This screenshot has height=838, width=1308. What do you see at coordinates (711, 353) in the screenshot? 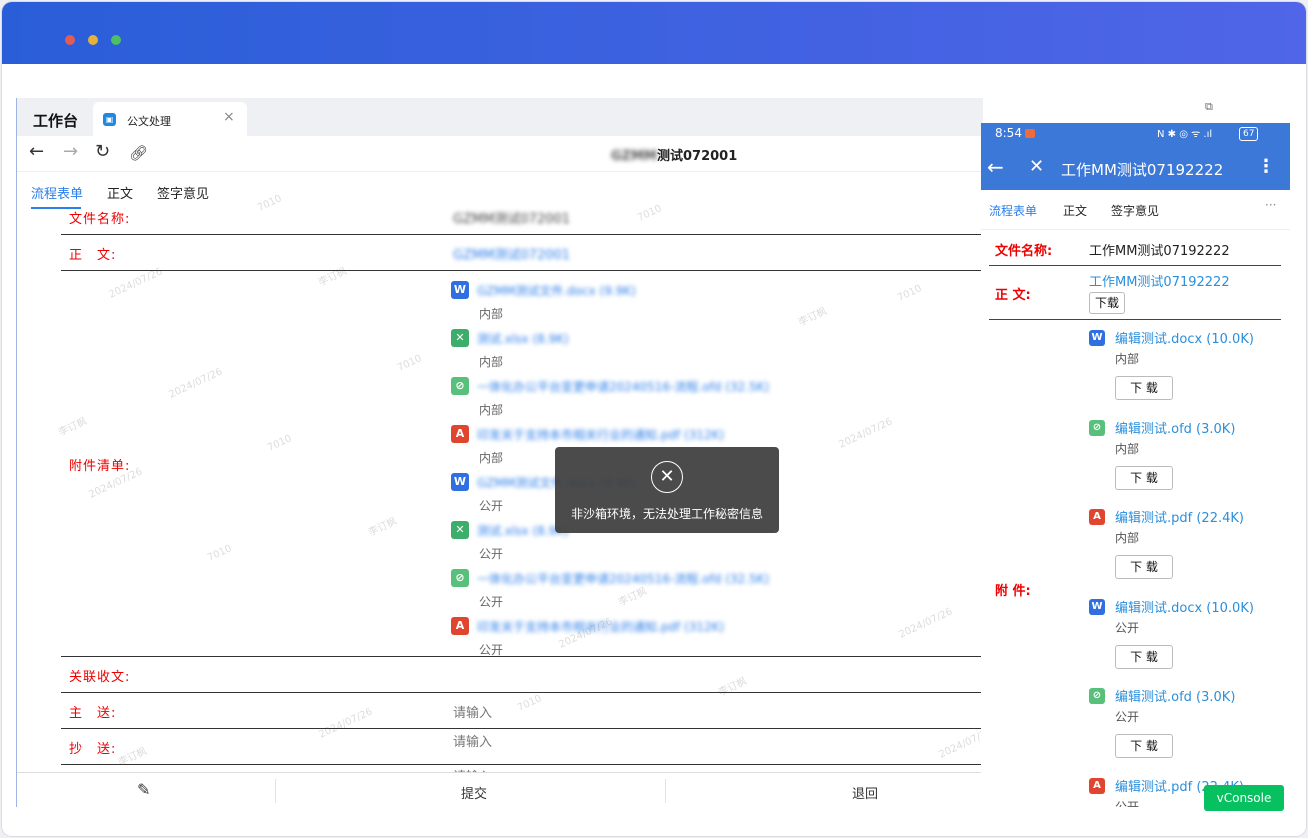
I see `attachment-item: ✕ 测试.xlsx (8.9K) 内部` at bounding box center [711, 353].